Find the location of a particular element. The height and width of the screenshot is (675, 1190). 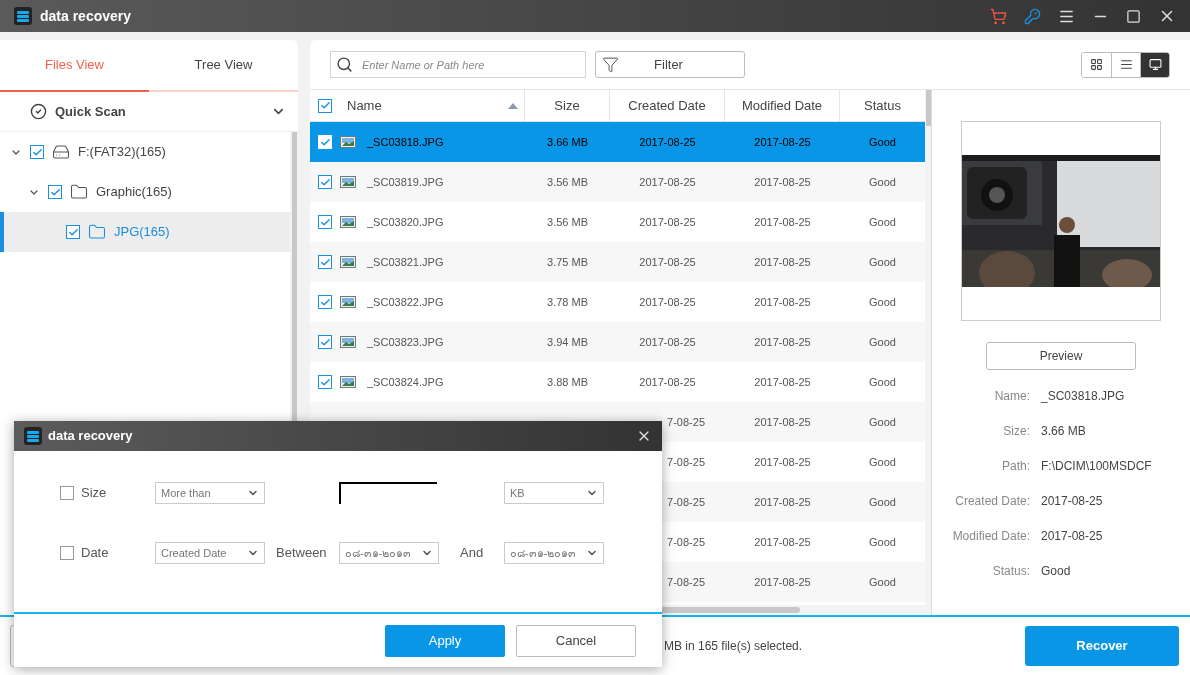

date-type-select: Created Date is located at coordinates (210, 553).